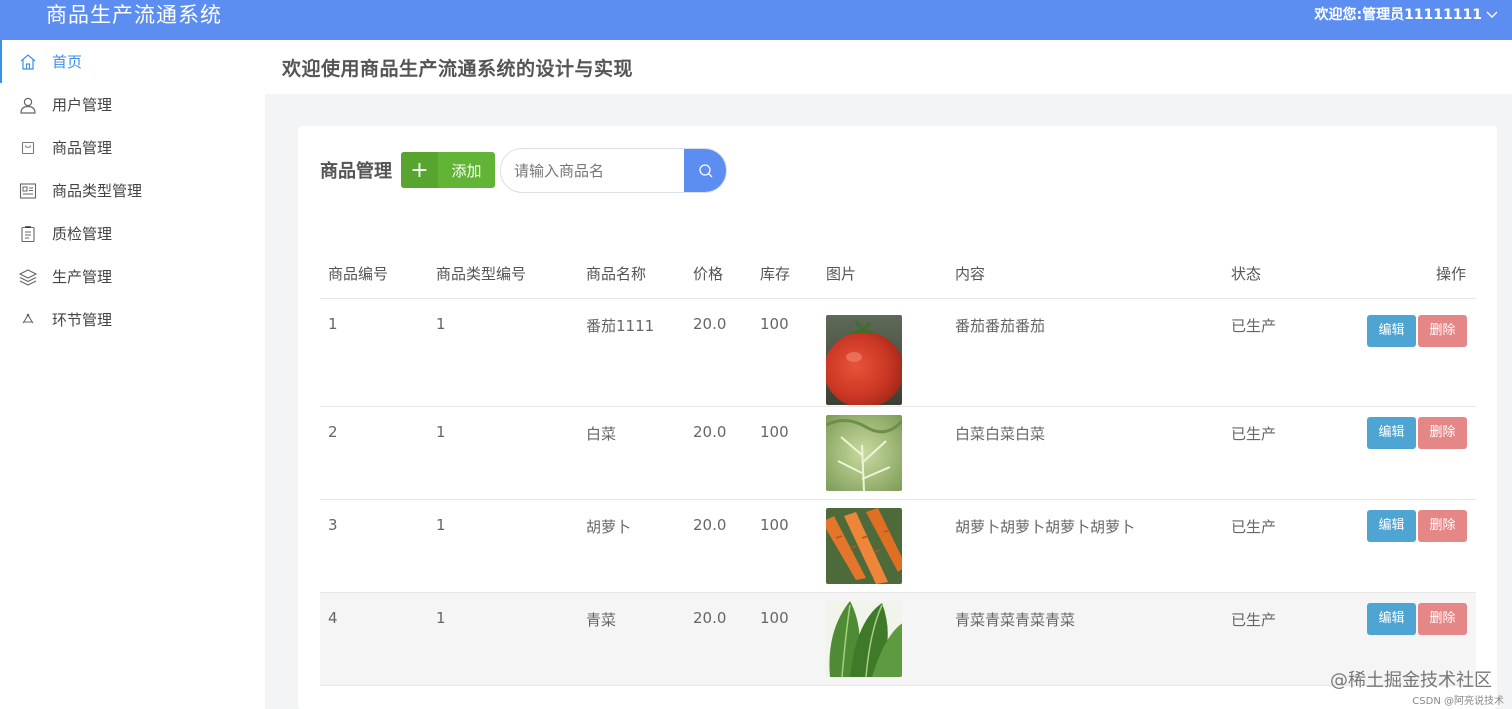 The height and width of the screenshot is (709, 1512). I want to click on clipboard-icon, so click(28, 234).